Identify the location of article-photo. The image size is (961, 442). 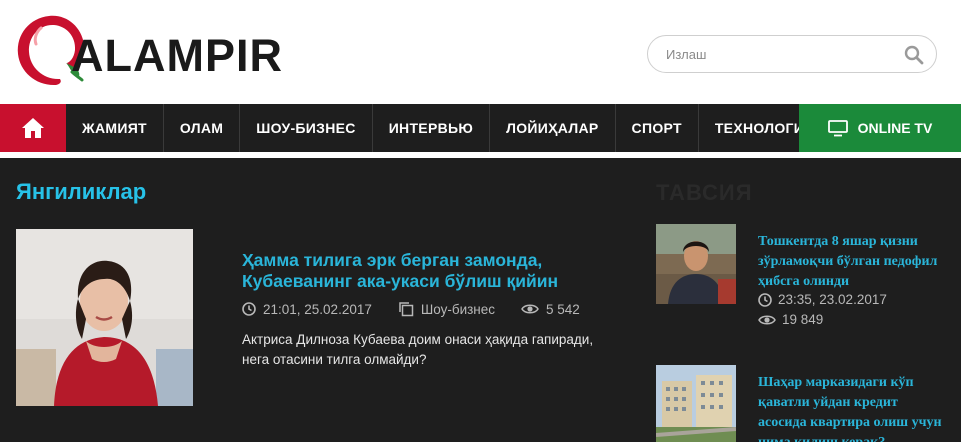
(104, 317).